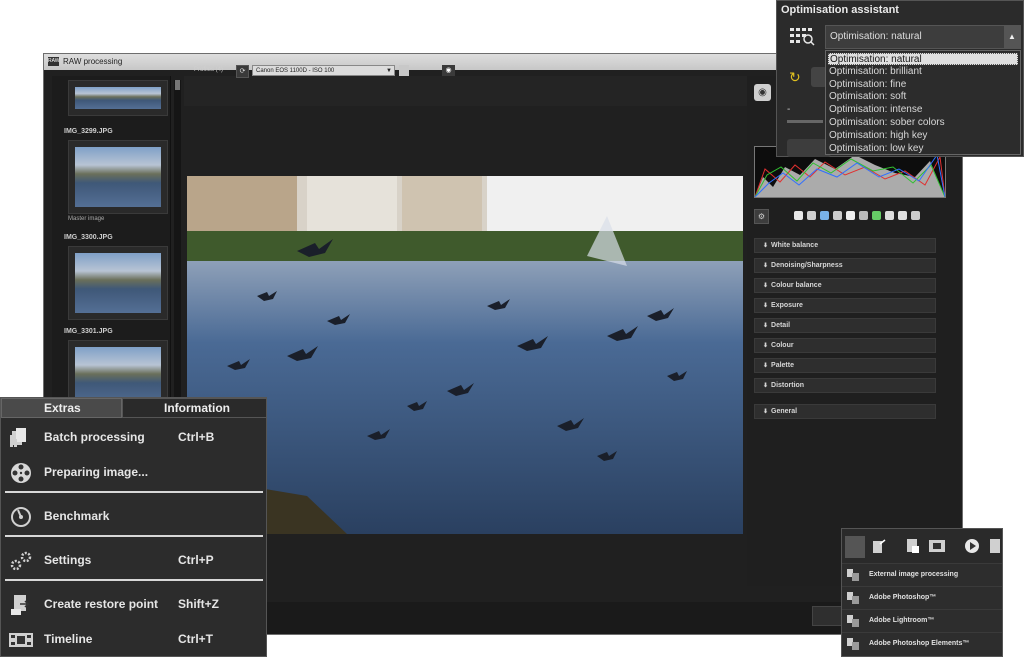 The width and height of the screenshot is (1024, 657). What do you see at coordinates (787, 305) in the screenshot?
I see `section-label: Exposure` at bounding box center [787, 305].